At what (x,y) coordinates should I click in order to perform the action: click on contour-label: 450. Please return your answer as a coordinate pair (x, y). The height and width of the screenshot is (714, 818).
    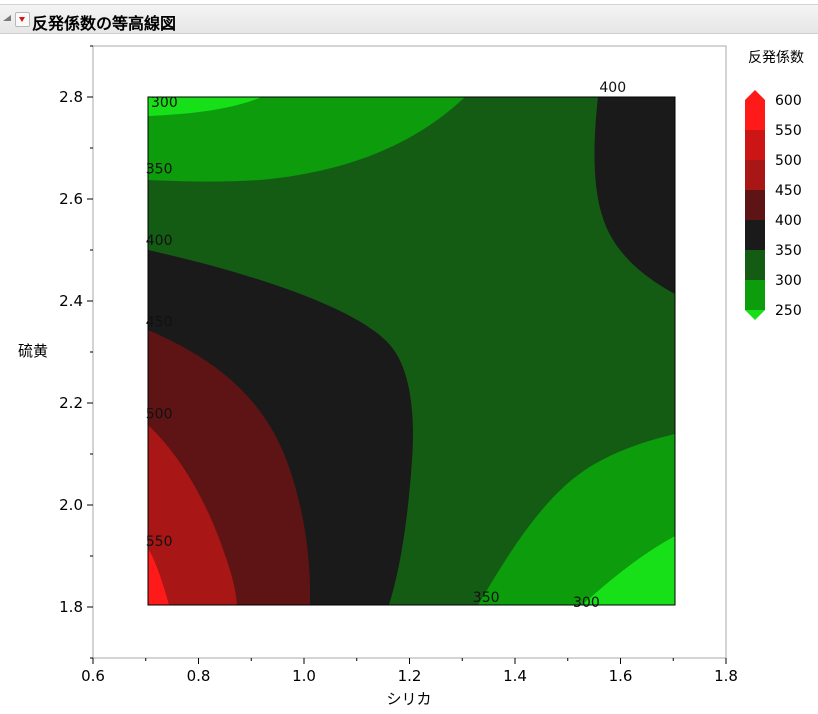
    Looking at the image, I should click on (159, 323).